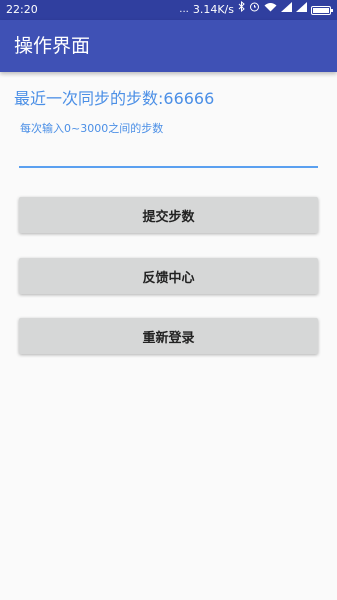  I want to click on step-count-input, so click(168, 154).